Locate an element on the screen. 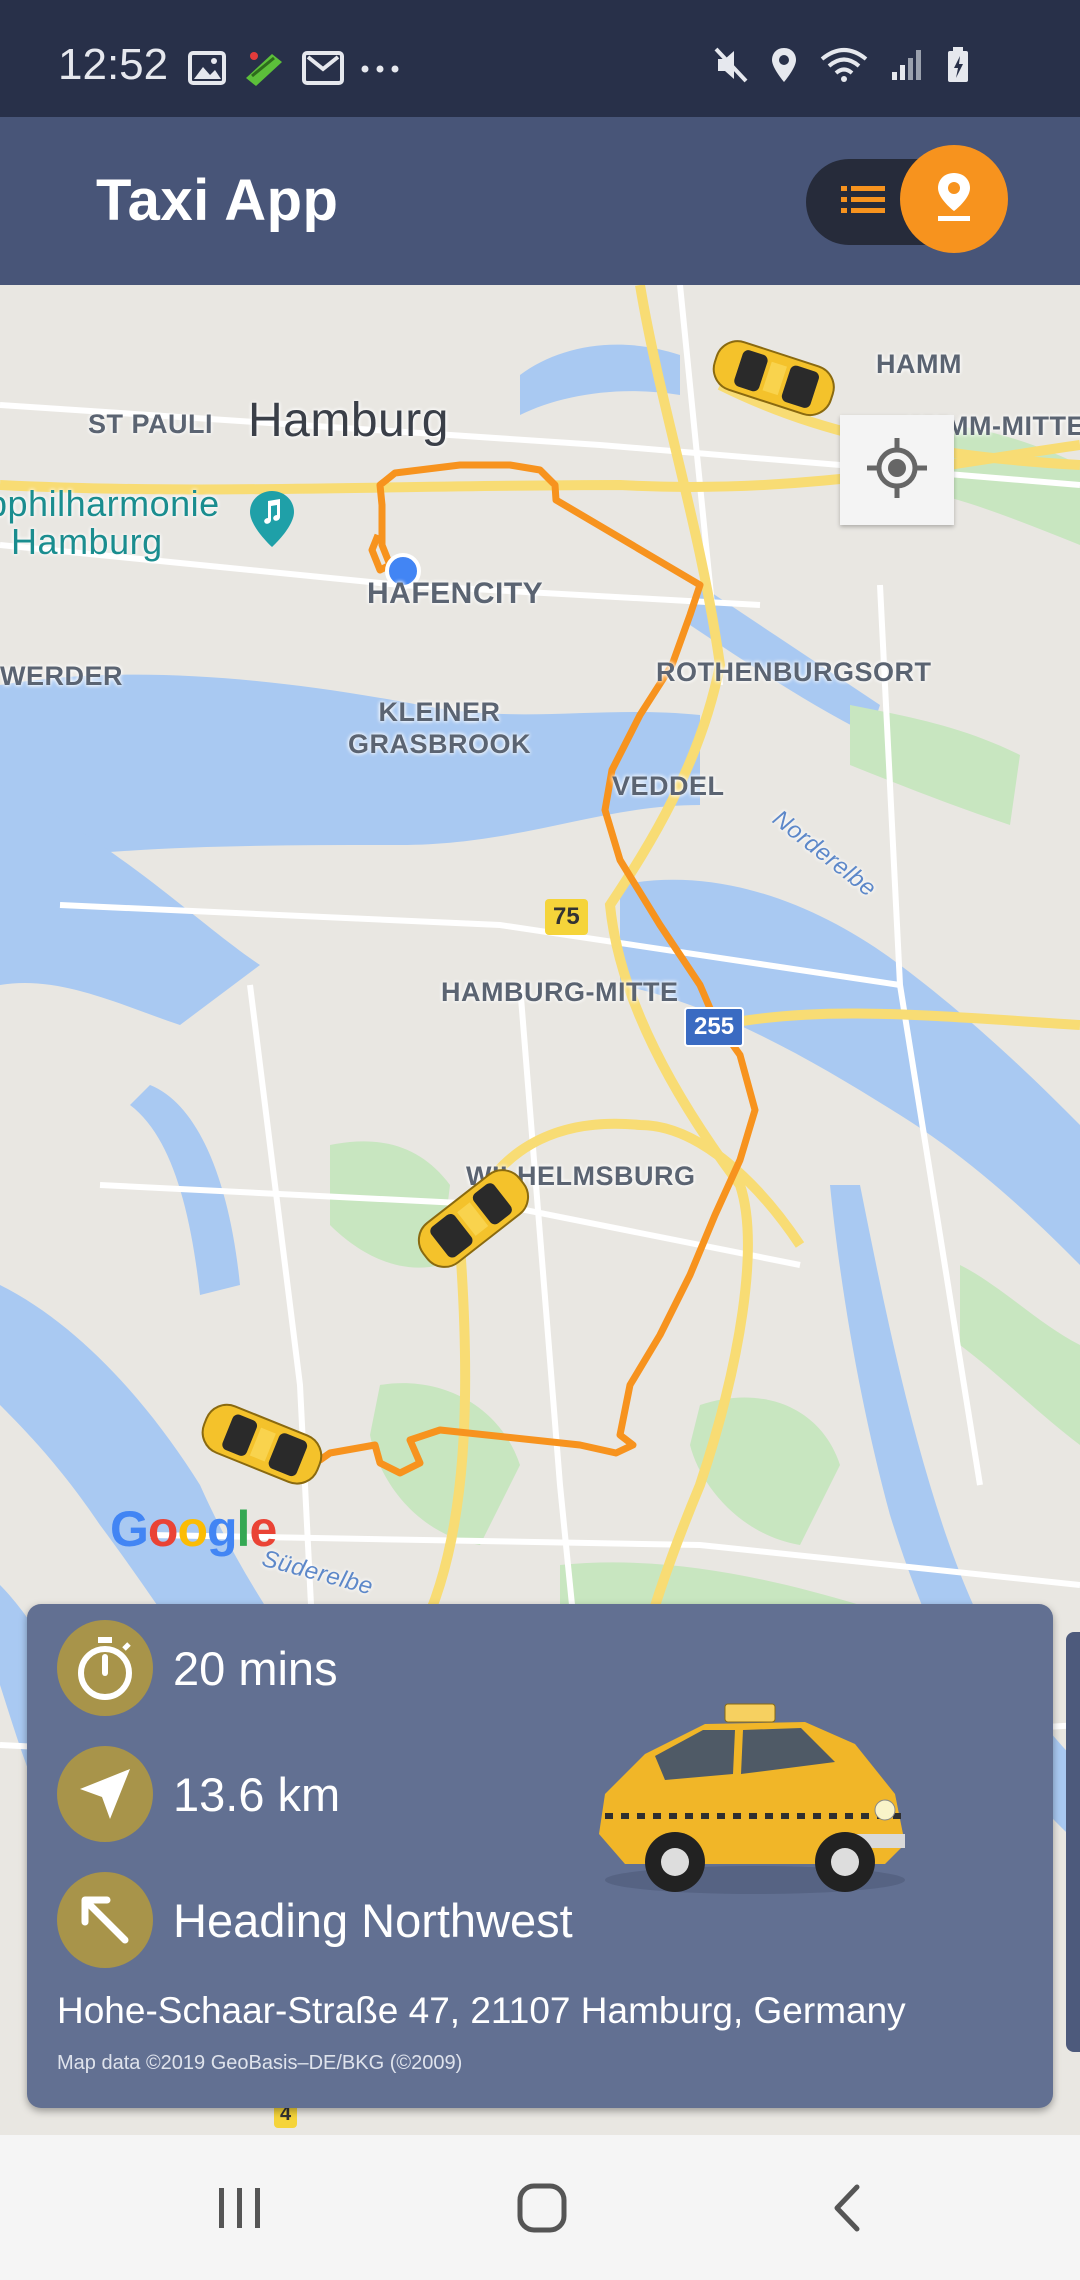 This screenshot has width=1080, height=2280. my-location-button is located at coordinates (897, 470).